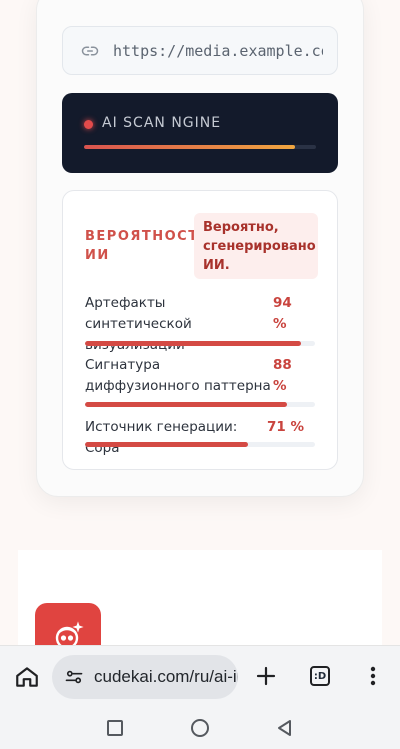 Image resolution: width=400 pixels, height=749 pixels. I want to click on scan-engine-label: AI SCAN NGINE, so click(162, 123).